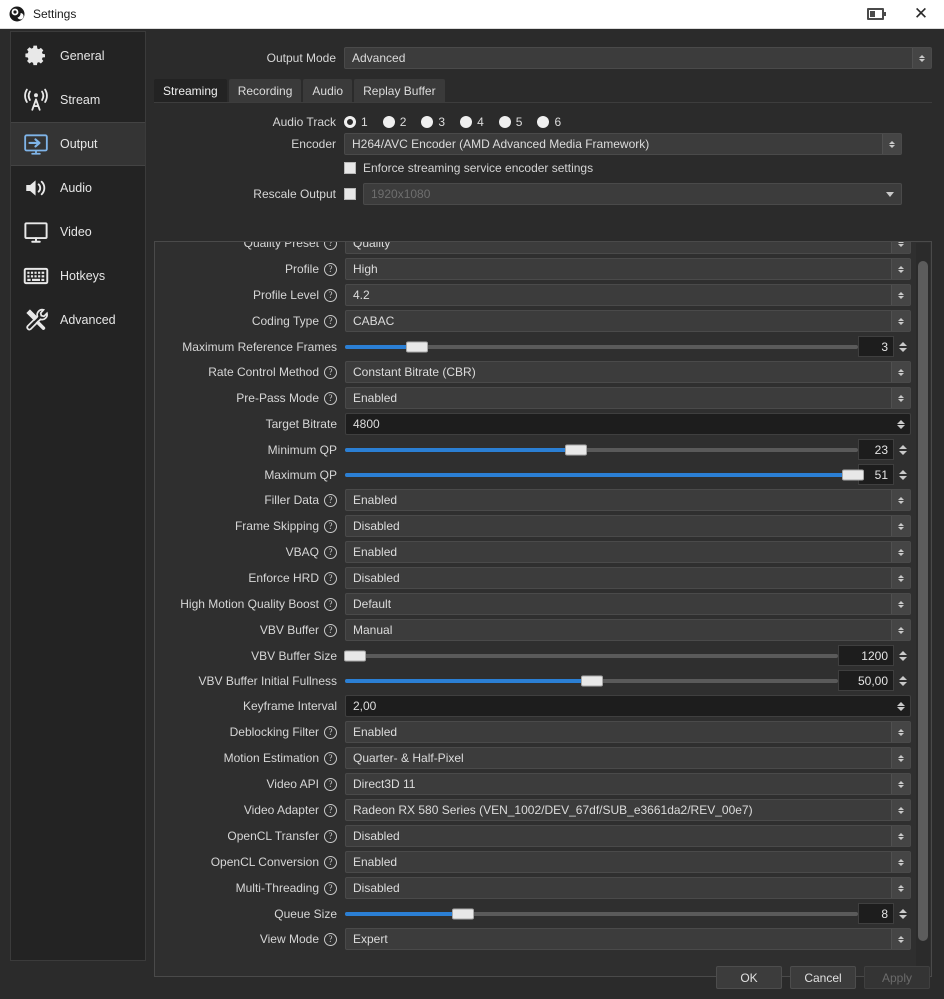 This screenshot has height=999, width=944. I want to click on tab-replay-buffer: Replay Buffer, so click(399, 90).